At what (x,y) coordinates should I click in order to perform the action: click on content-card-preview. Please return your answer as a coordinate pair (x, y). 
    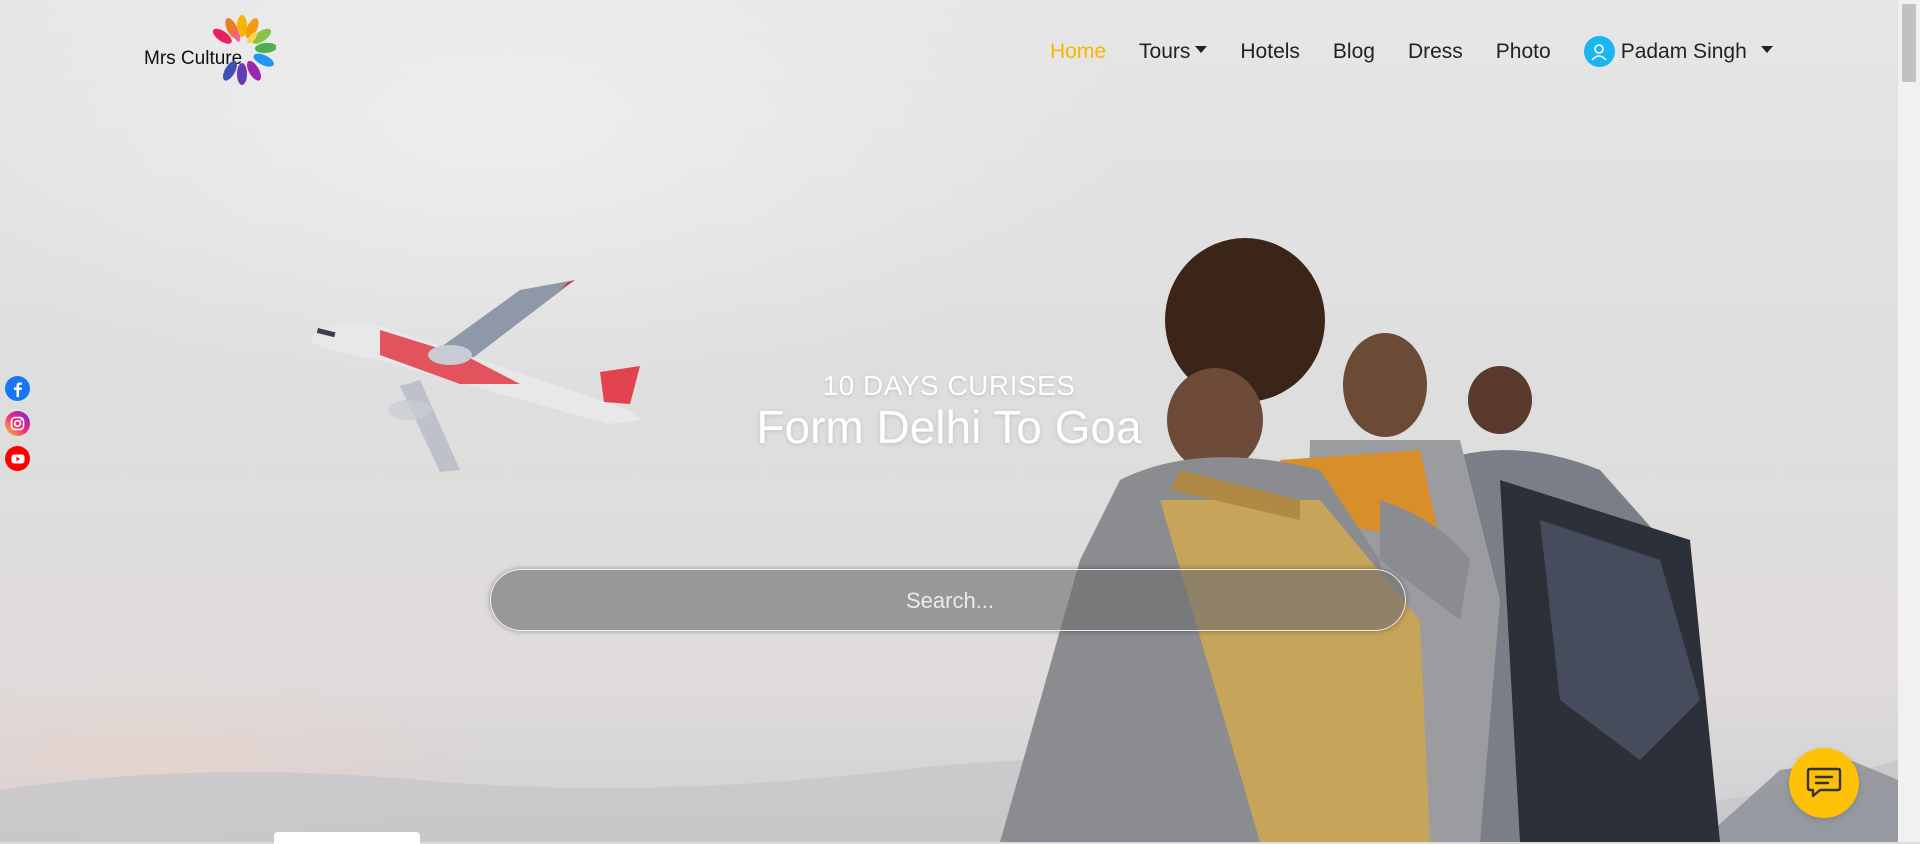
    Looking at the image, I should click on (347, 838).